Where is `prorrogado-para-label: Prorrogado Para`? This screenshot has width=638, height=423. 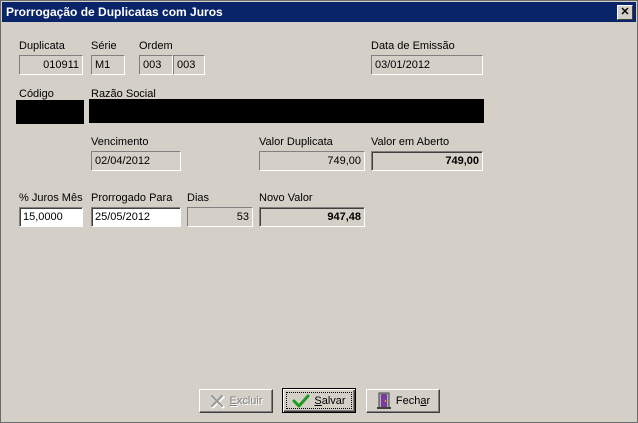 prorrogado-para-label: Prorrogado Para is located at coordinates (132, 198).